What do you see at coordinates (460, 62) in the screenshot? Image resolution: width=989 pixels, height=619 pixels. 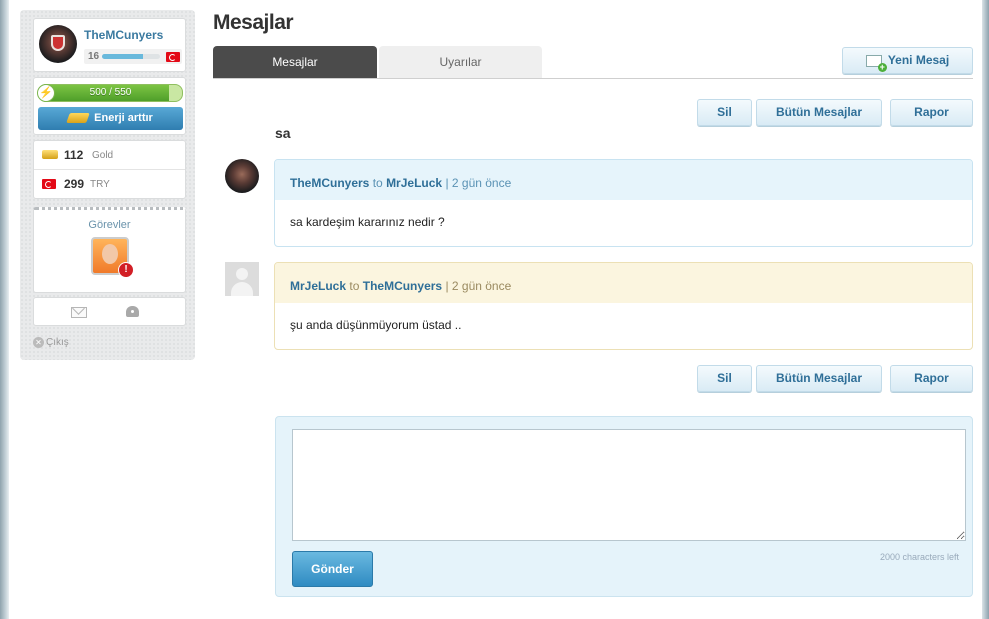 I see `tab-alerts: Uyarılar` at bounding box center [460, 62].